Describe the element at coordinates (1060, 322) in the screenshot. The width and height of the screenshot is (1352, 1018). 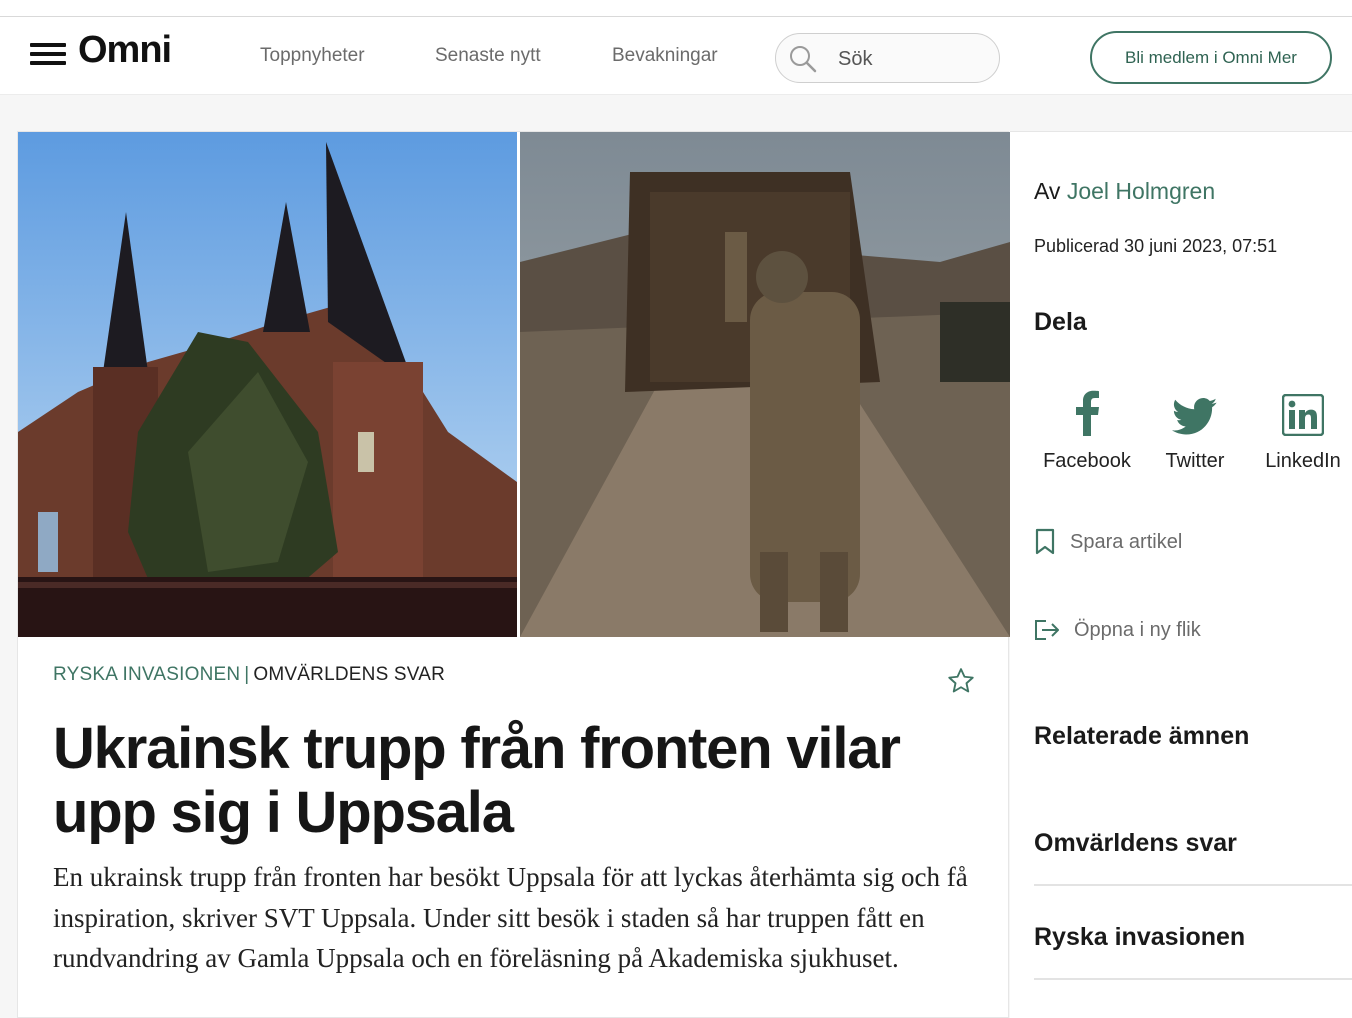
I see `share-heading: Dela` at that location.